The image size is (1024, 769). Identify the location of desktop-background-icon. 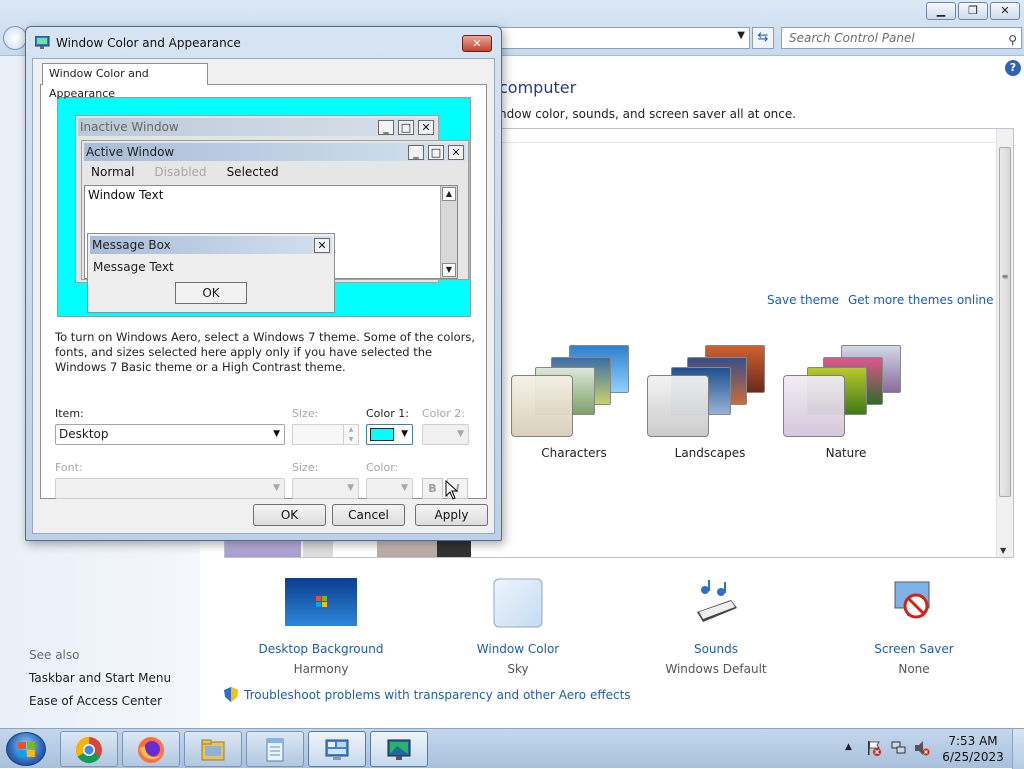
(321, 602).